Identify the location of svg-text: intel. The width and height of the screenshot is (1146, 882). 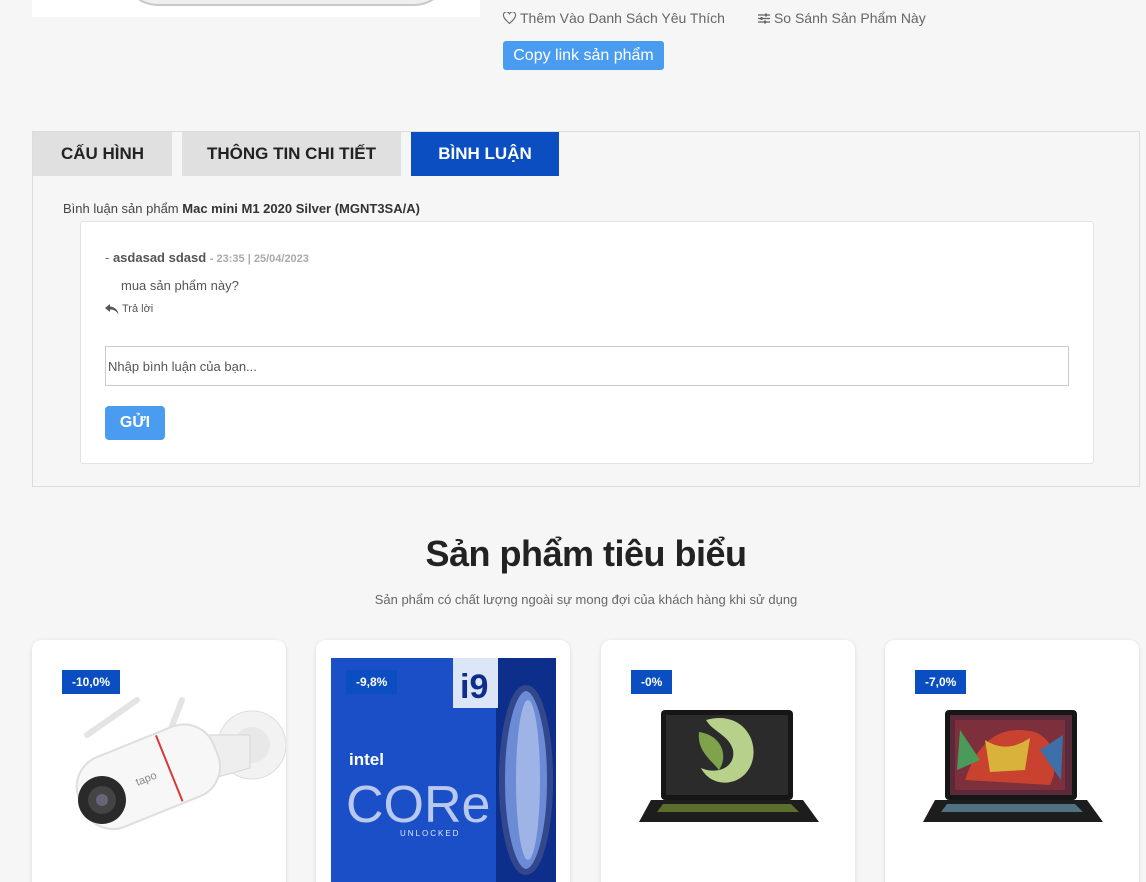
(366, 759).